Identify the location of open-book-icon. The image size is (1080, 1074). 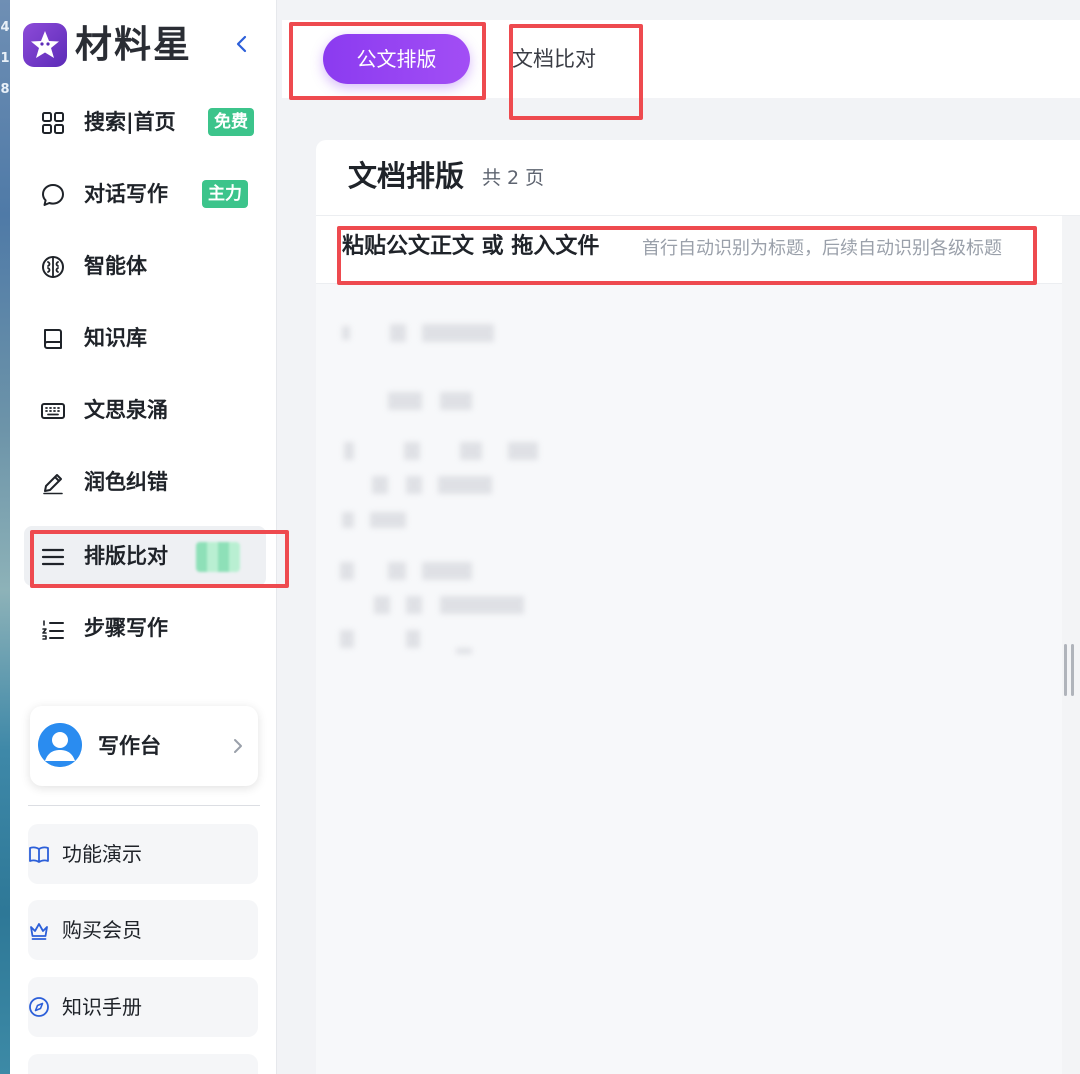
(39, 854).